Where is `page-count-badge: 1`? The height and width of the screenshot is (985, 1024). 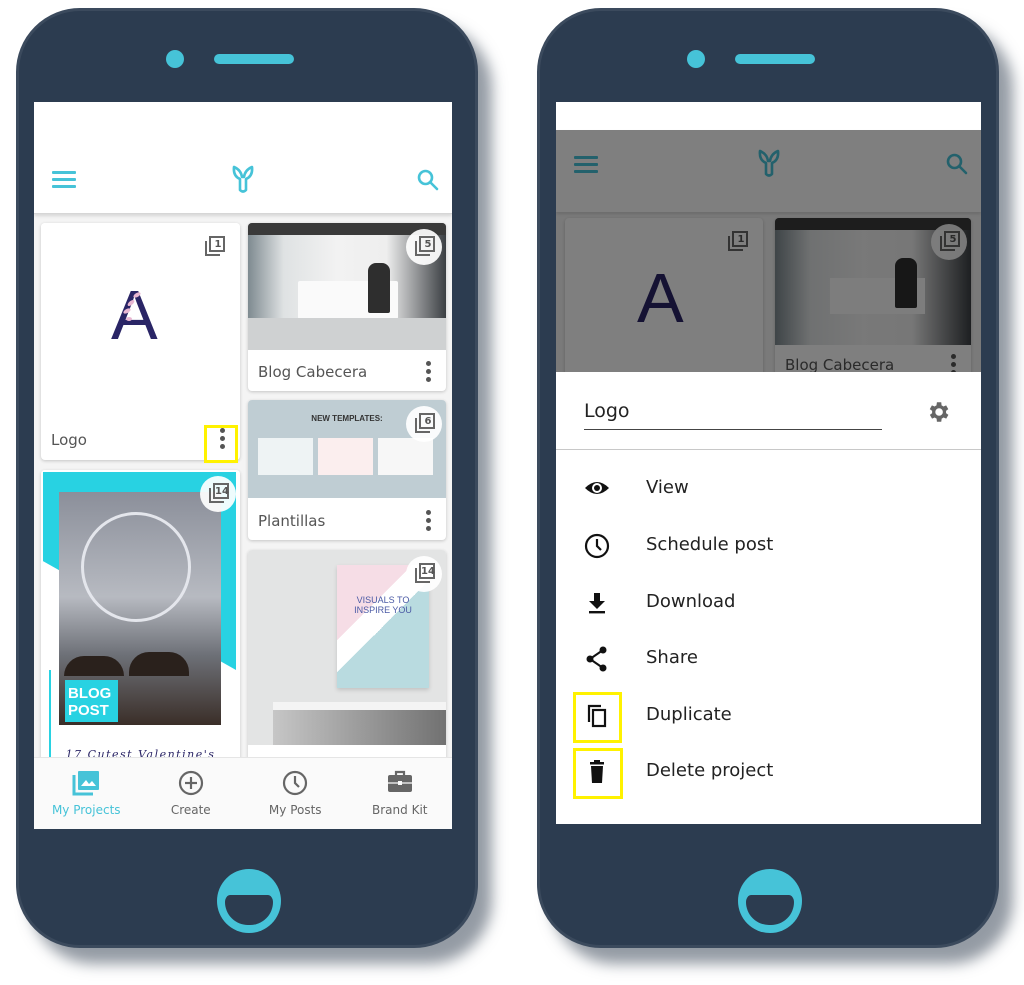 page-count-badge: 1 is located at coordinates (214, 247).